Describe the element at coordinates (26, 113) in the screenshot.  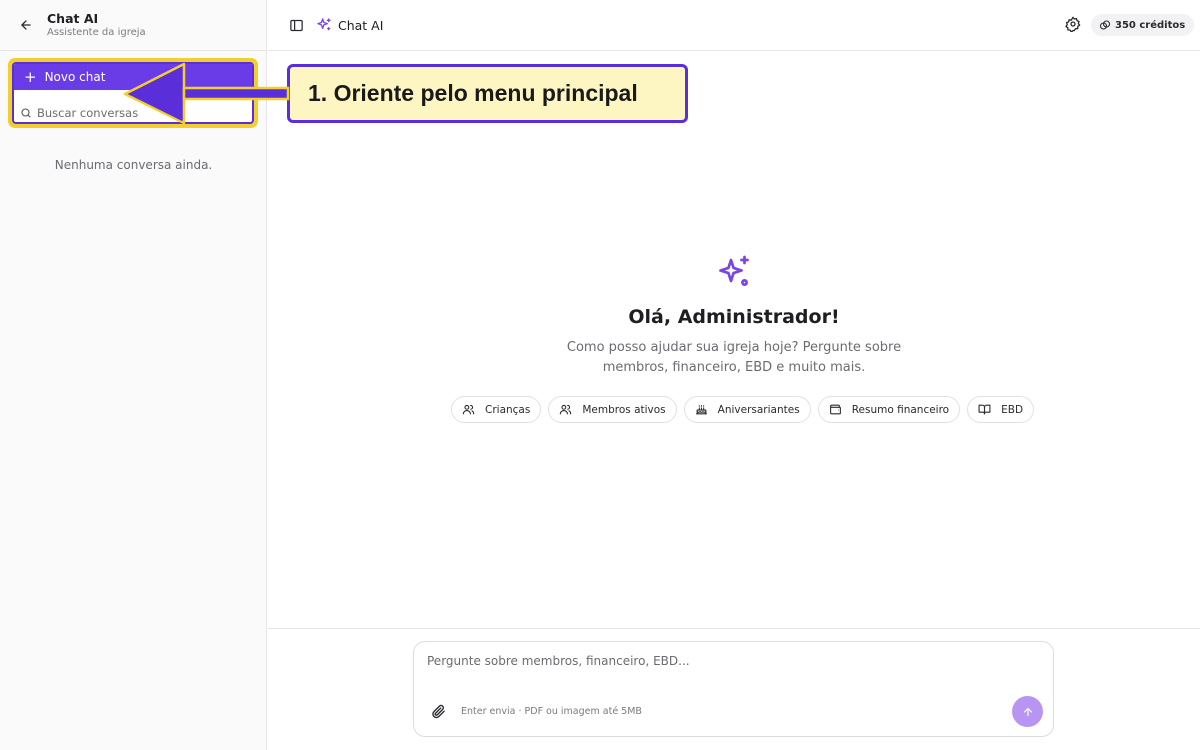
I see `search-icon` at that location.